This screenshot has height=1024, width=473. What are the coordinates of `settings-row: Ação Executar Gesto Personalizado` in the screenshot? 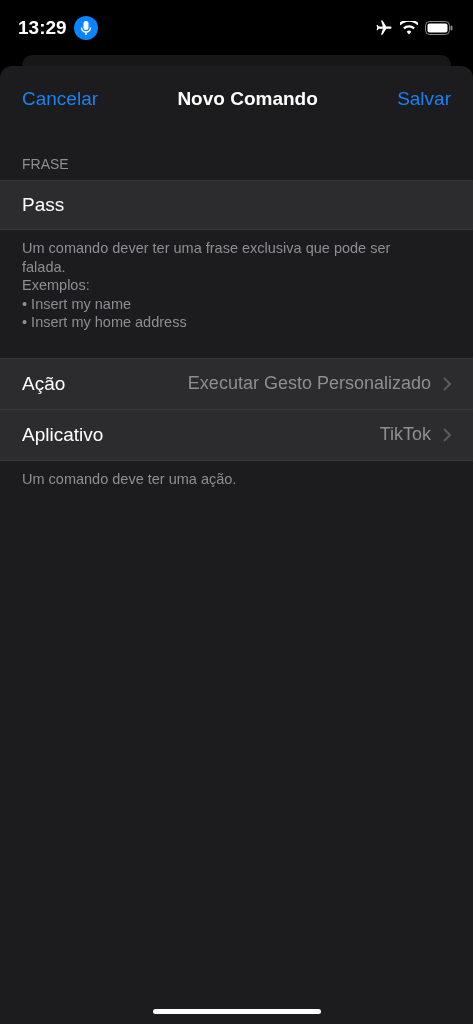 It's located at (236, 384).